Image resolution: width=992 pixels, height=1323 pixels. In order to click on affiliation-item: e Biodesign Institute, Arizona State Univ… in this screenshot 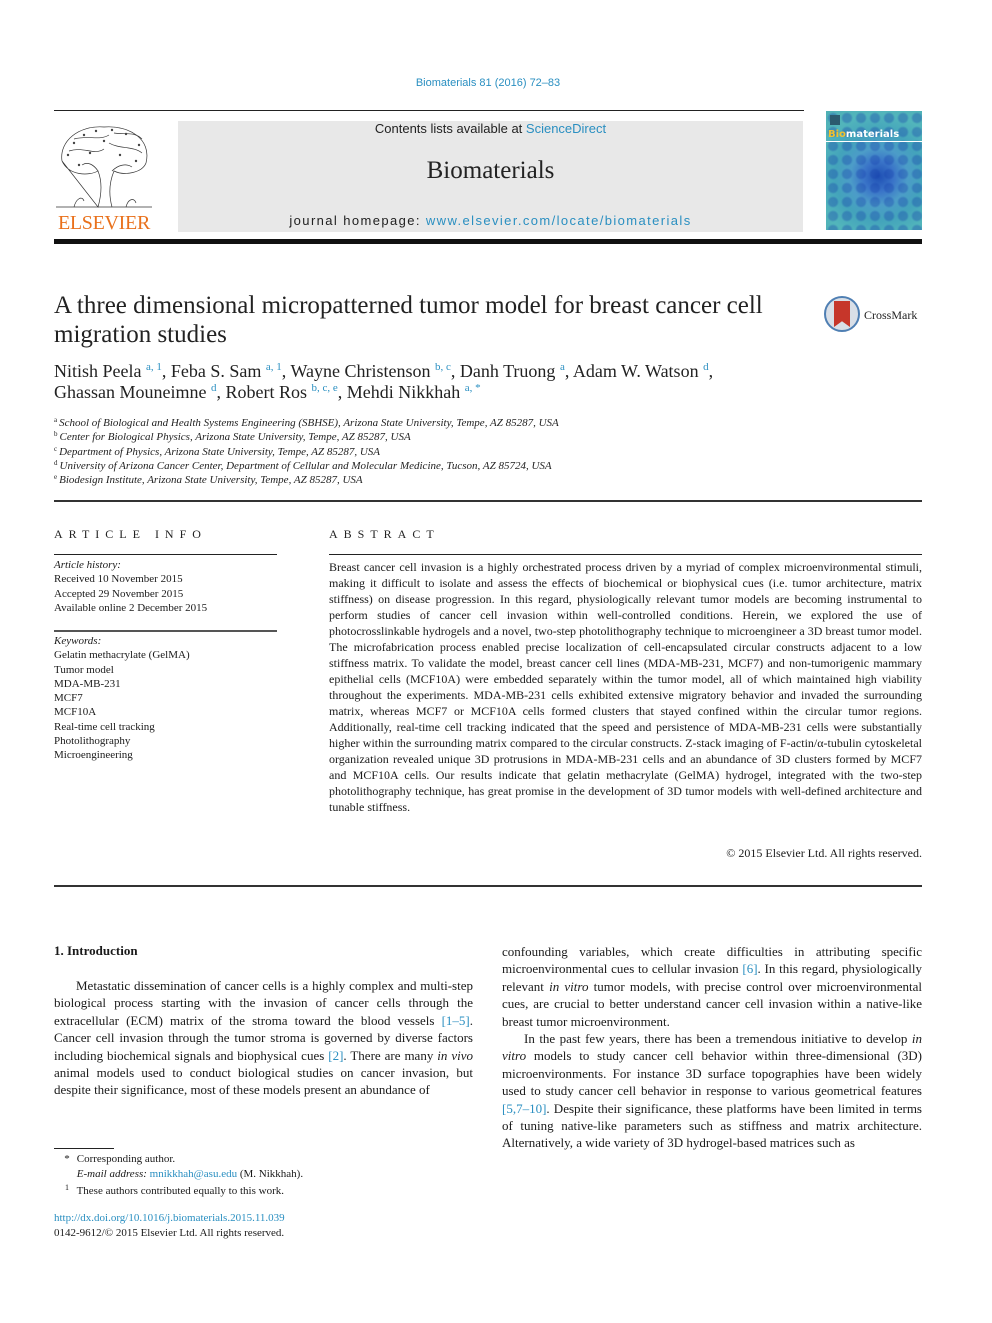, I will do `click(208, 480)`.